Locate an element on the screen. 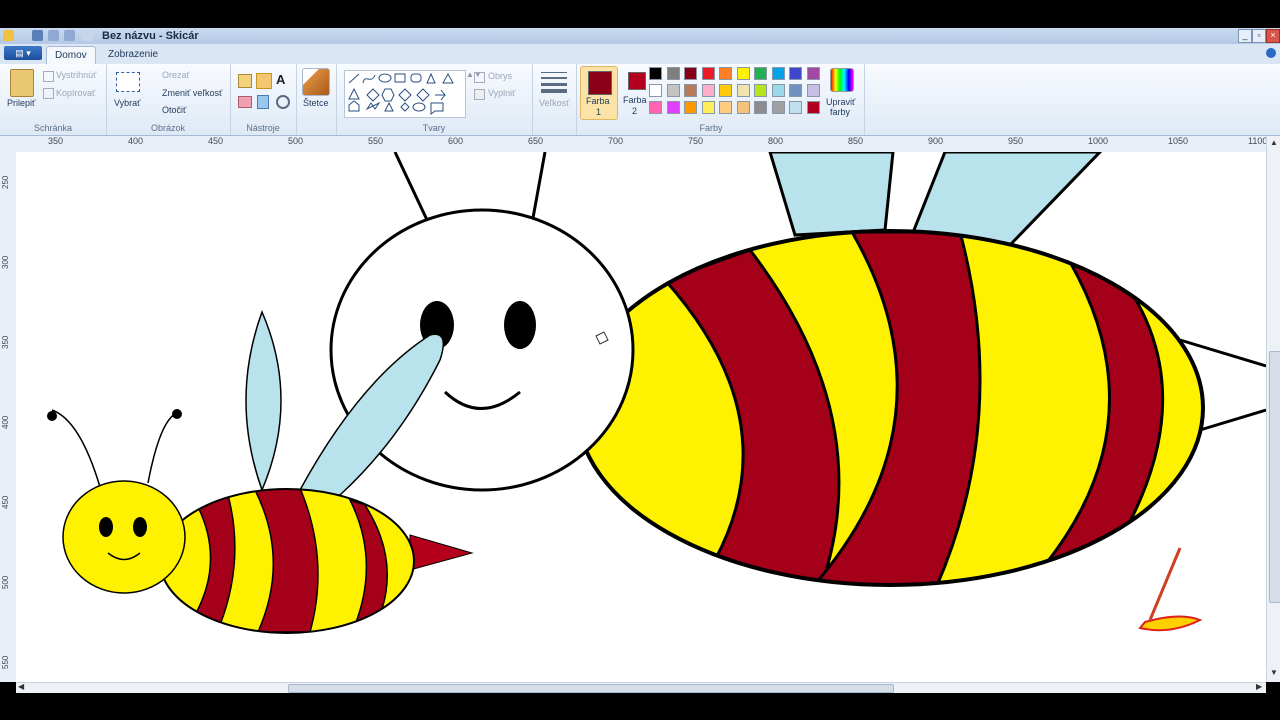 This screenshot has width=1280, height=720. text-tool-icon: A is located at coordinates (280, 79).